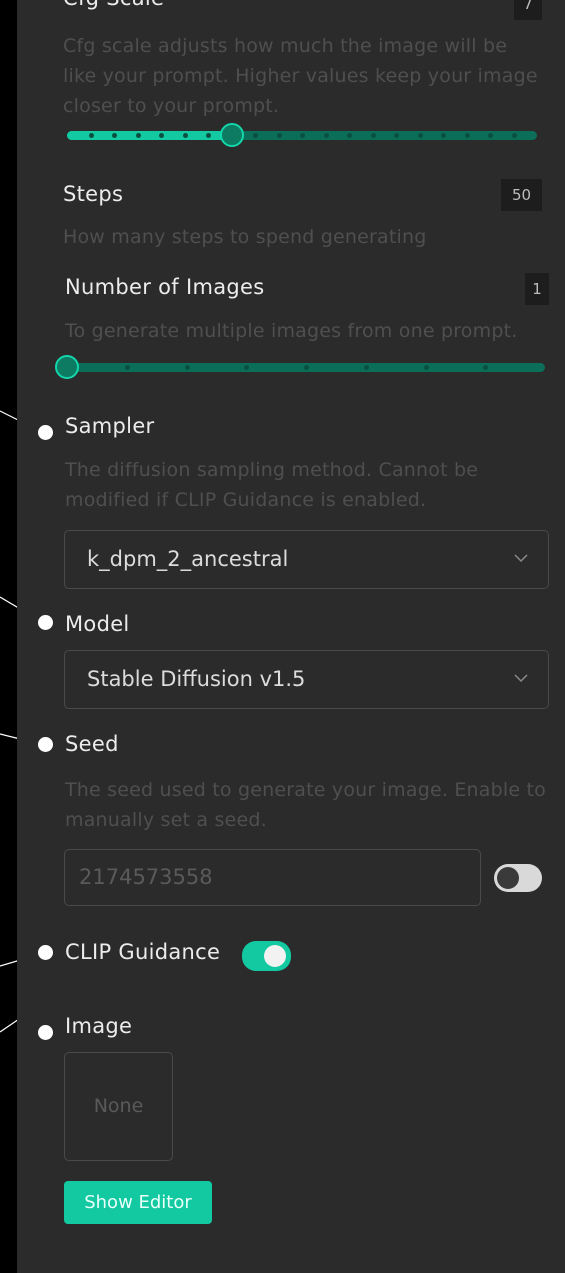 The height and width of the screenshot is (1273, 565). Describe the element at coordinates (45, 744) in the screenshot. I see `seed-bullet-dot` at that location.